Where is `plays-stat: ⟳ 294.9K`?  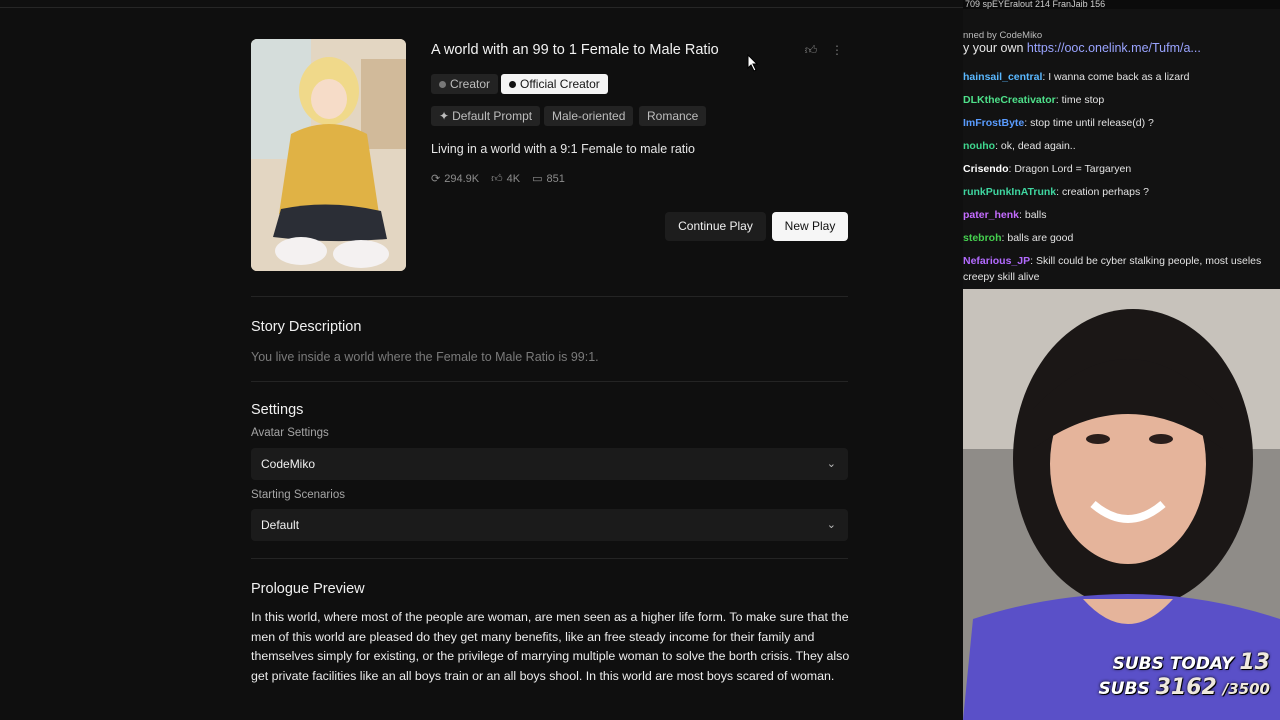
plays-stat: ⟳ 294.9K is located at coordinates (455, 178).